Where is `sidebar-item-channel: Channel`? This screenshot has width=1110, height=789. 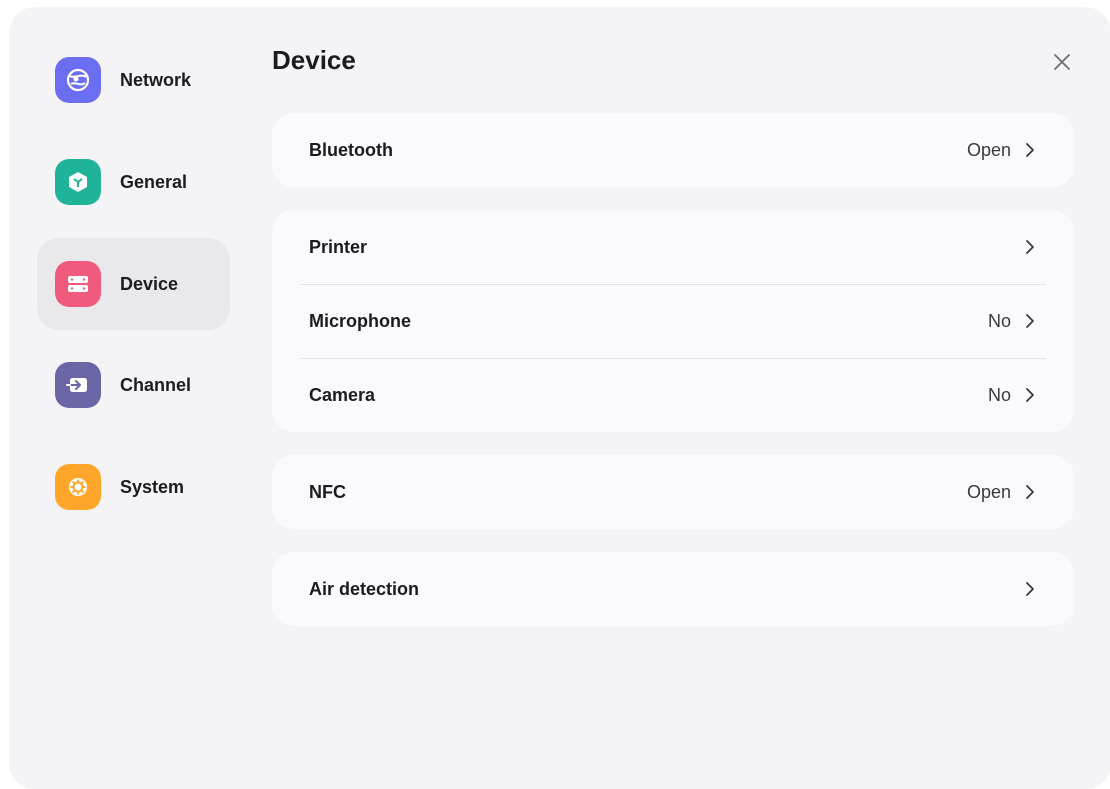 sidebar-item-channel: Channel is located at coordinates (133, 385).